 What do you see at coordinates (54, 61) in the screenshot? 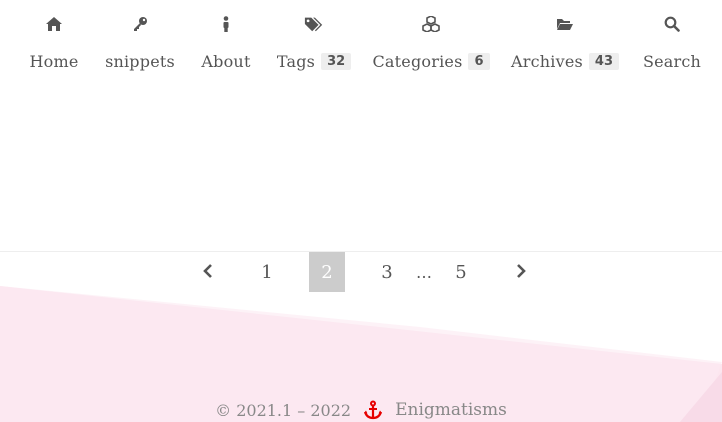
I see `nav-label-home: Home` at bounding box center [54, 61].